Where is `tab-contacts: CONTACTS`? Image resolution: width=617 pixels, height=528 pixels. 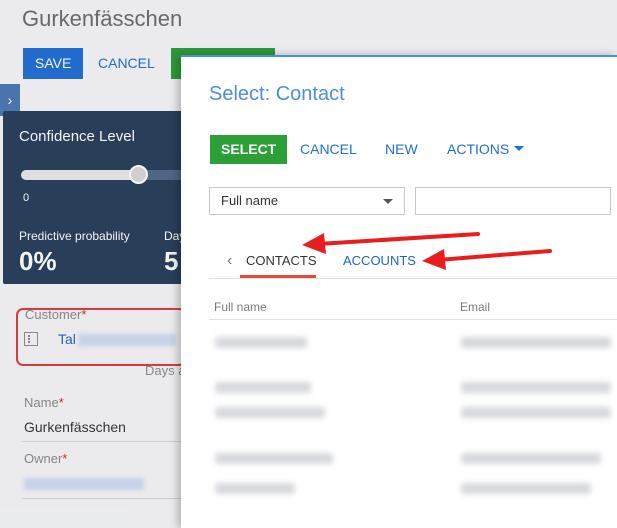 tab-contacts: CONTACTS is located at coordinates (281, 260).